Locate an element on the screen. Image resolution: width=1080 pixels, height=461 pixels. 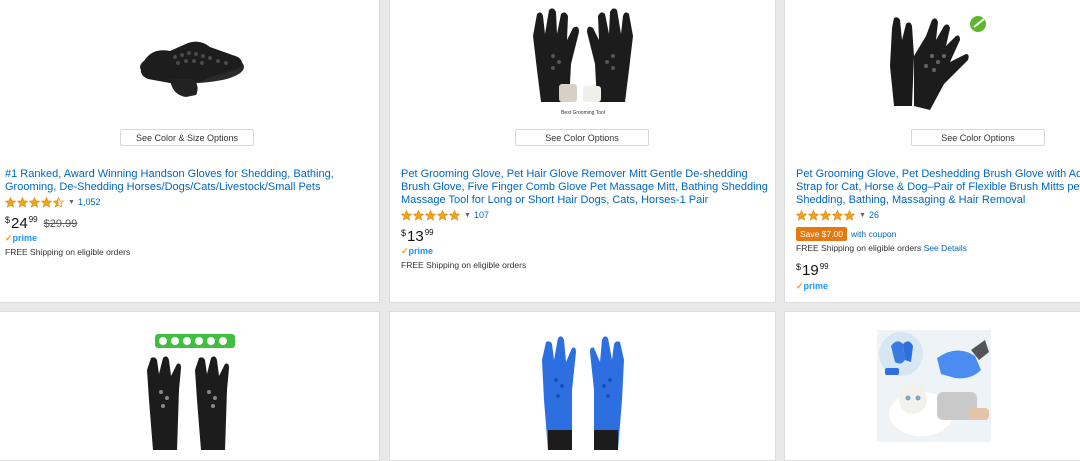
blue-grooming-gloves-icon is located at coordinates (582, 393).